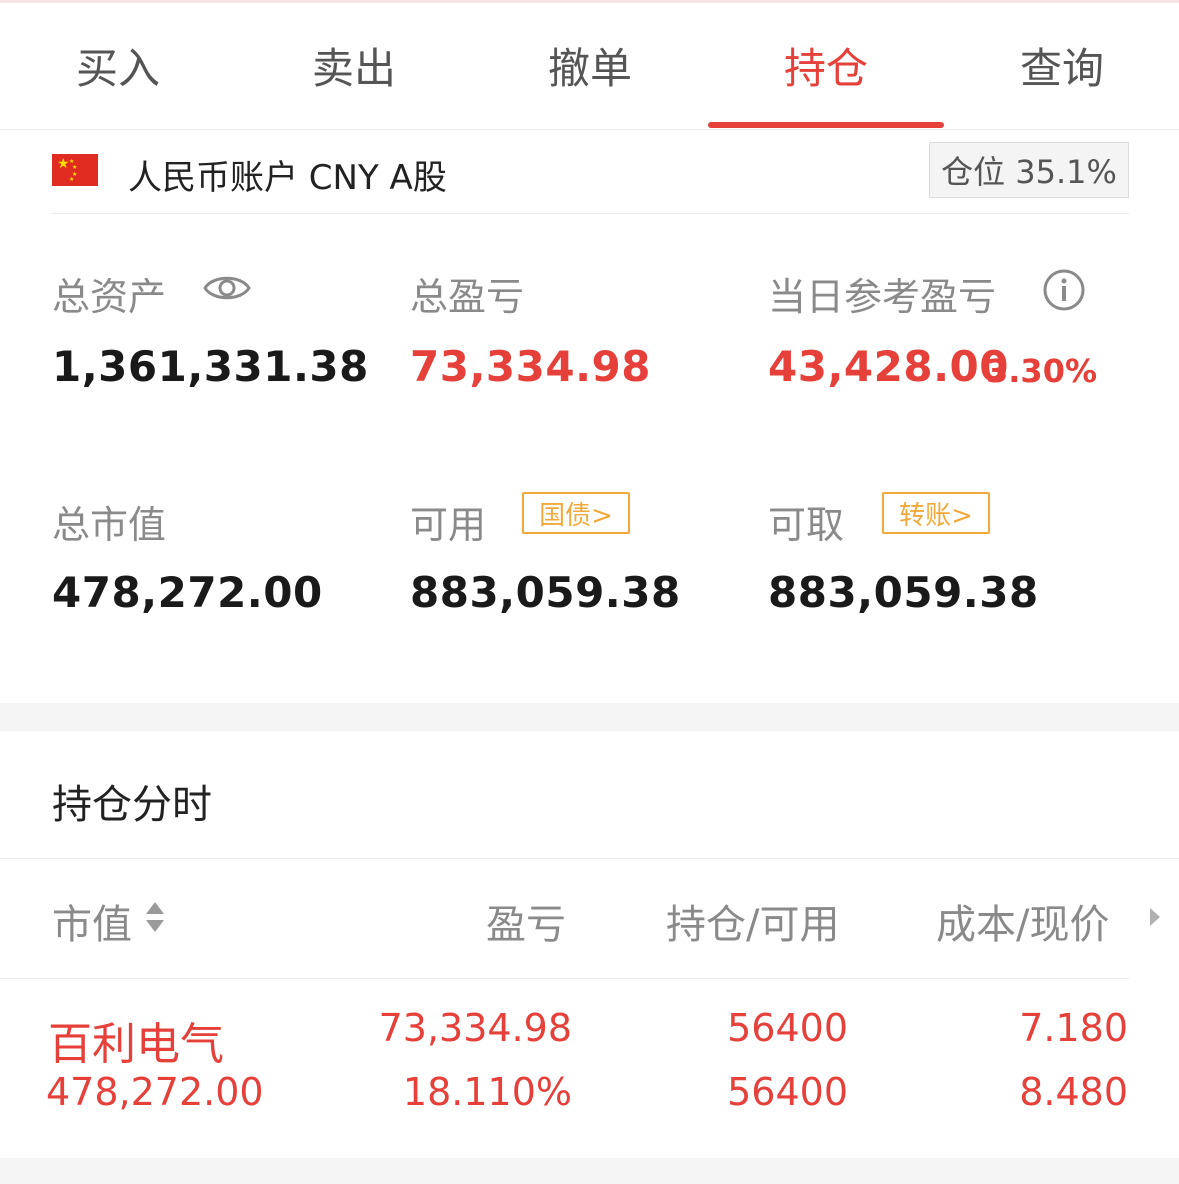 Image resolution: width=1179 pixels, height=1184 pixels. What do you see at coordinates (753, 925) in the screenshot?
I see `header-position-available: 持仓/可用` at bounding box center [753, 925].